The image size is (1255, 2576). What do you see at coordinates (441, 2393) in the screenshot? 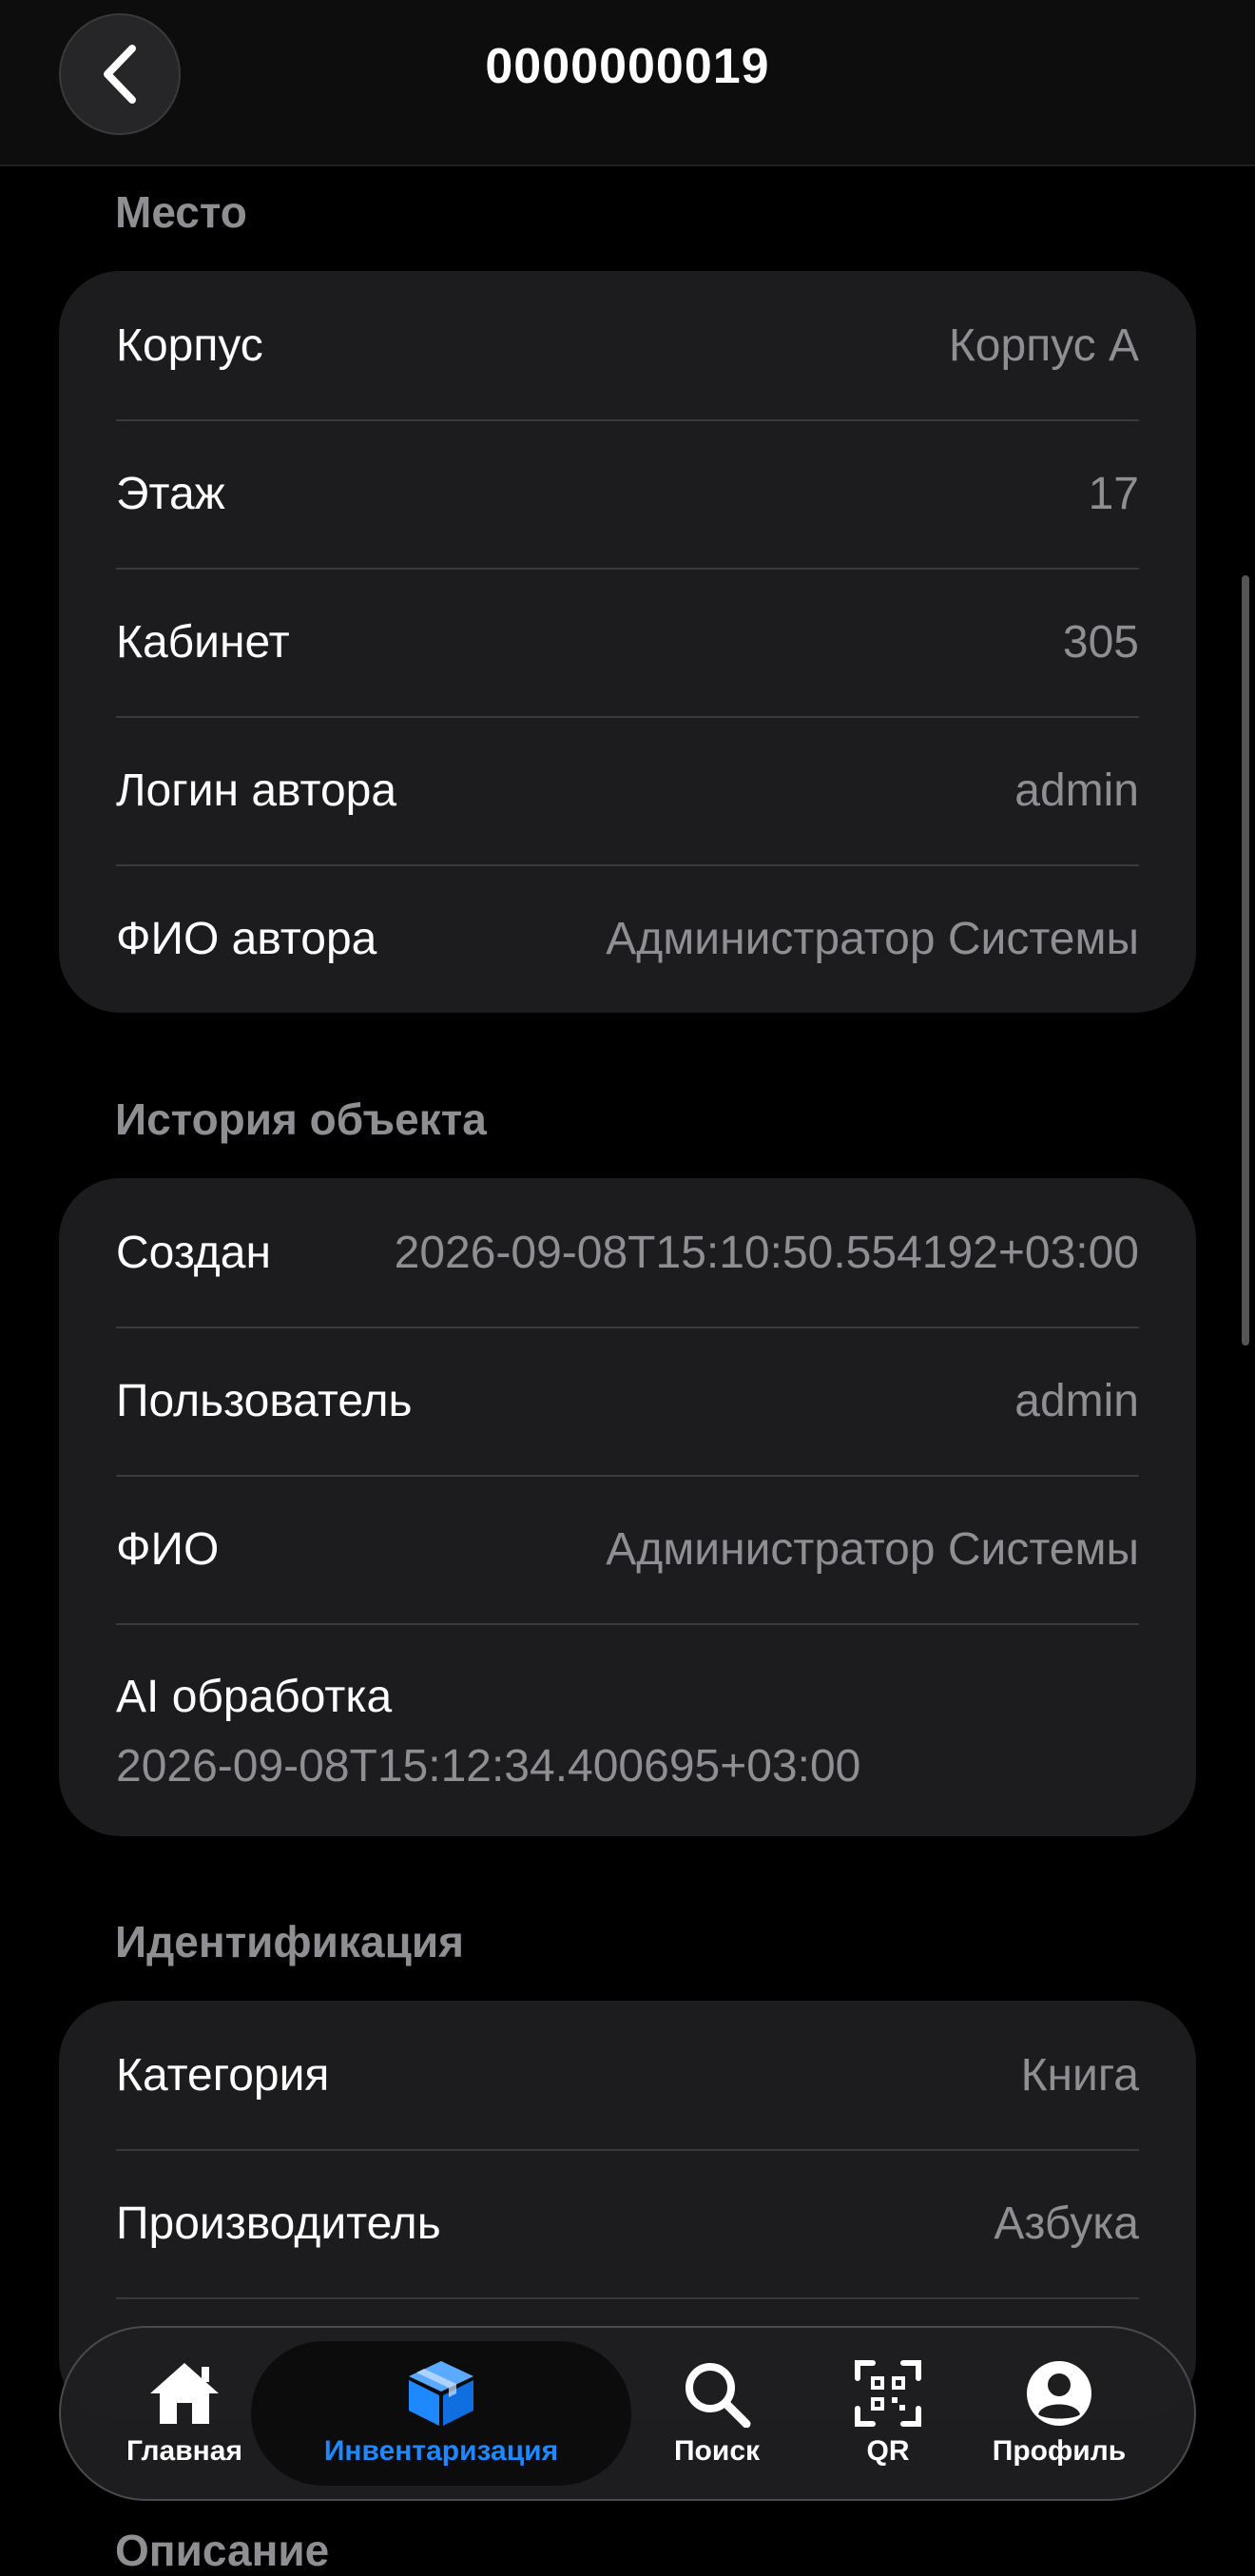
I see `box-icon` at bounding box center [441, 2393].